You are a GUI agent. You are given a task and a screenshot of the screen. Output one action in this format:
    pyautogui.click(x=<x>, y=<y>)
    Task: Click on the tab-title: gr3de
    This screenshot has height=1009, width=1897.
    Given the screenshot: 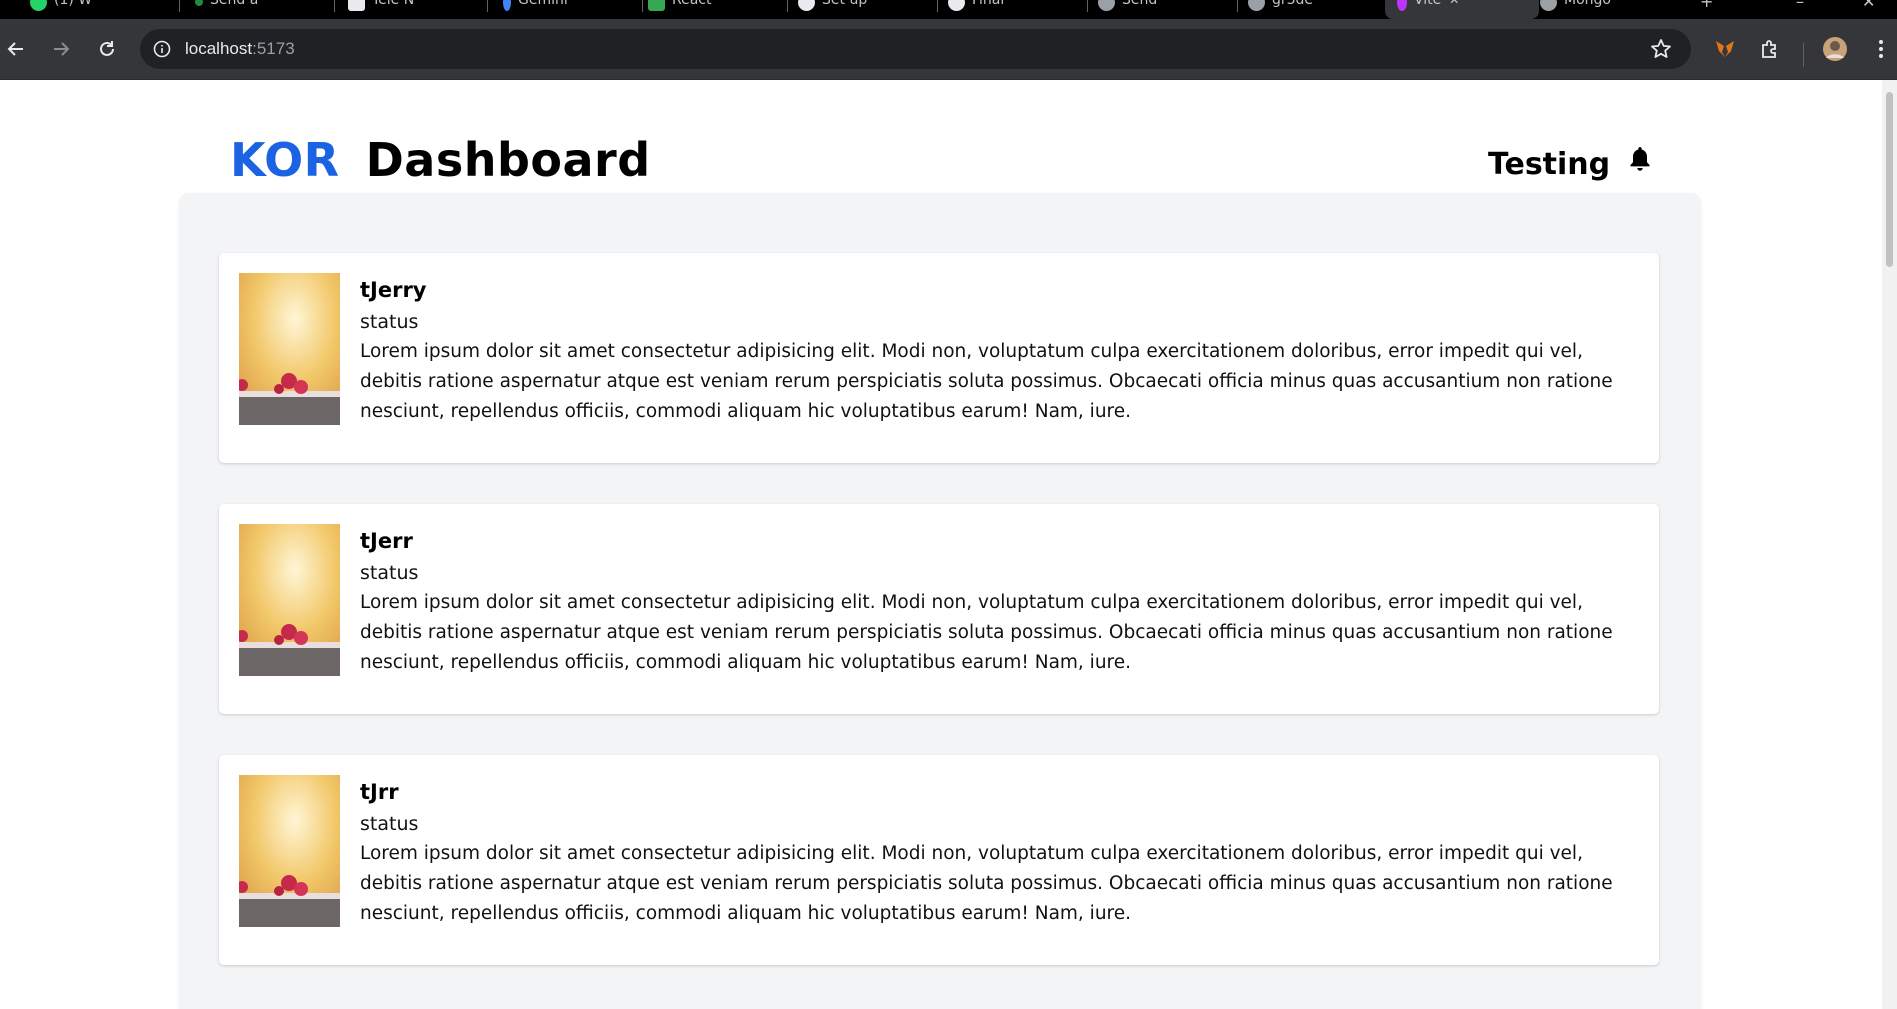 What is the action you would take?
    pyautogui.click(x=1293, y=4)
    